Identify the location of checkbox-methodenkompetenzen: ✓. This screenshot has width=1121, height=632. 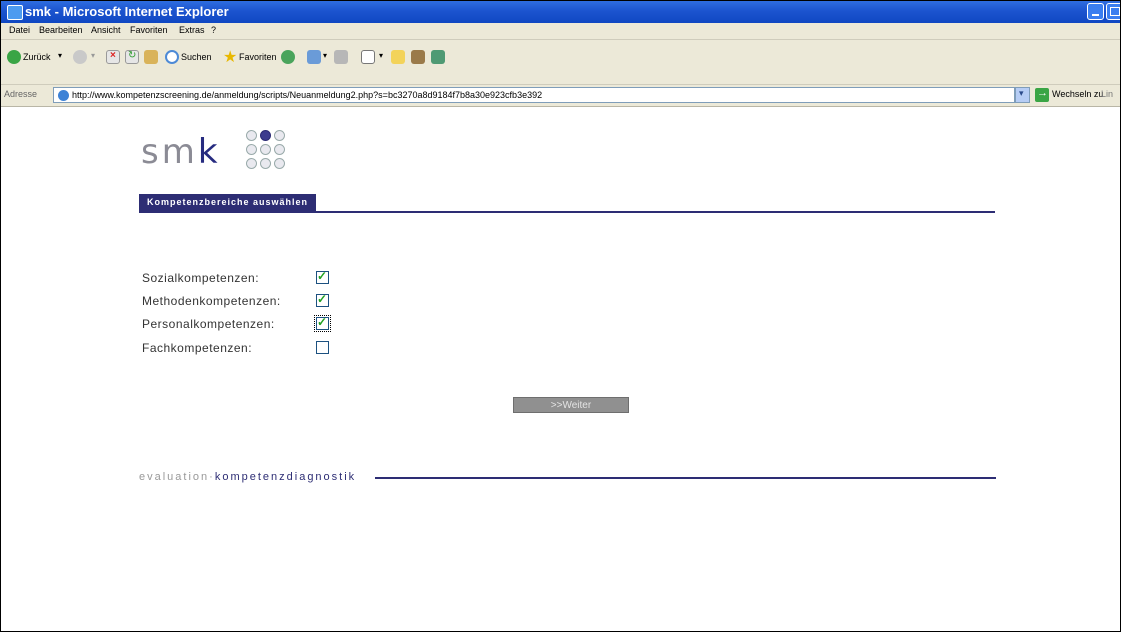
(322, 299).